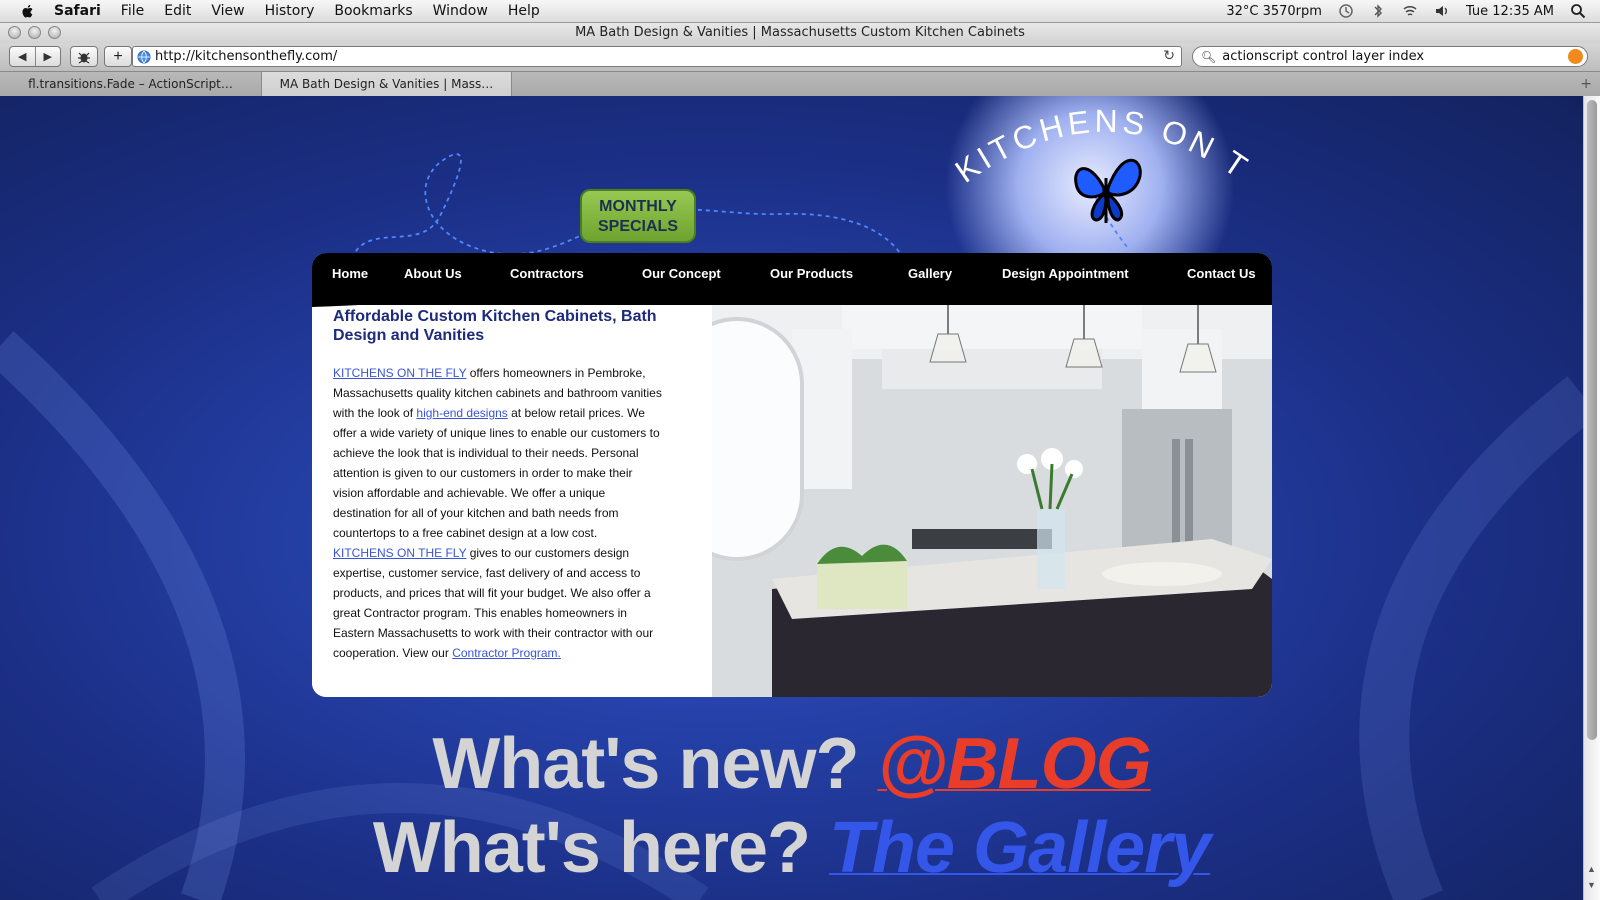  I want to click on butterfly-icon, so click(1108, 190).